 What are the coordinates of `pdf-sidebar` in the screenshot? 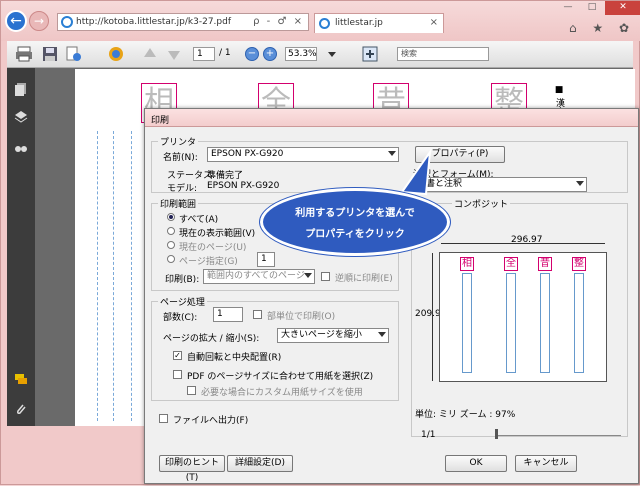 It's located at (21, 247).